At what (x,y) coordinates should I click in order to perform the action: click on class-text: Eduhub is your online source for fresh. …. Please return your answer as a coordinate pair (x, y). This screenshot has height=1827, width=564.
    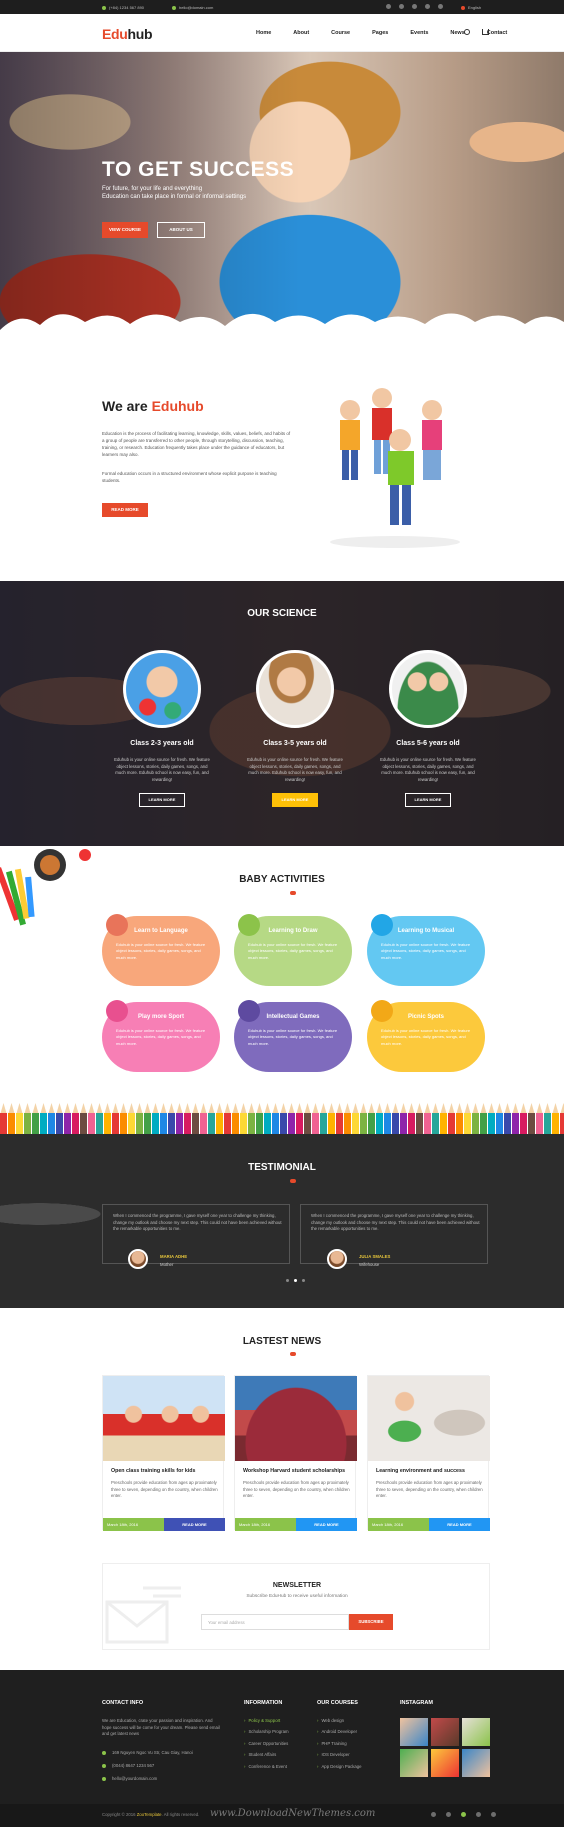
    Looking at the image, I should click on (162, 769).